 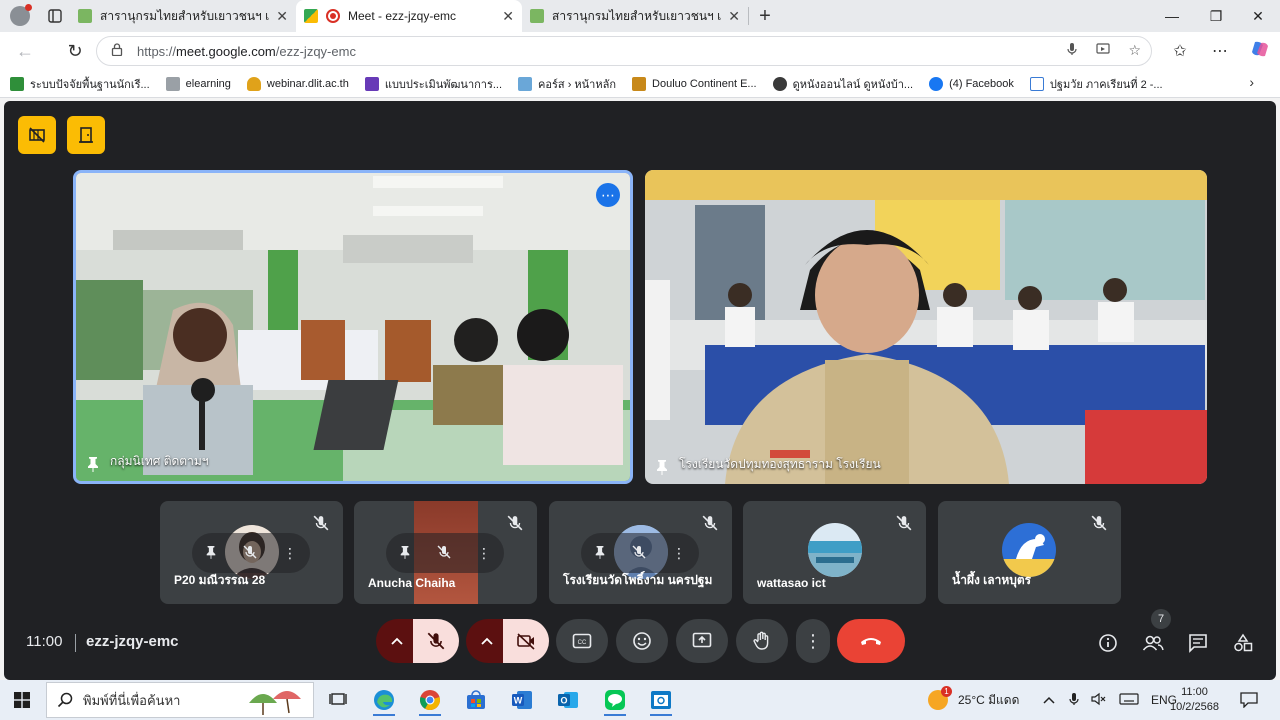 What do you see at coordinates (1153, 643) in the screenshot?
I see `people-button` at bounding box center [1153, 643].